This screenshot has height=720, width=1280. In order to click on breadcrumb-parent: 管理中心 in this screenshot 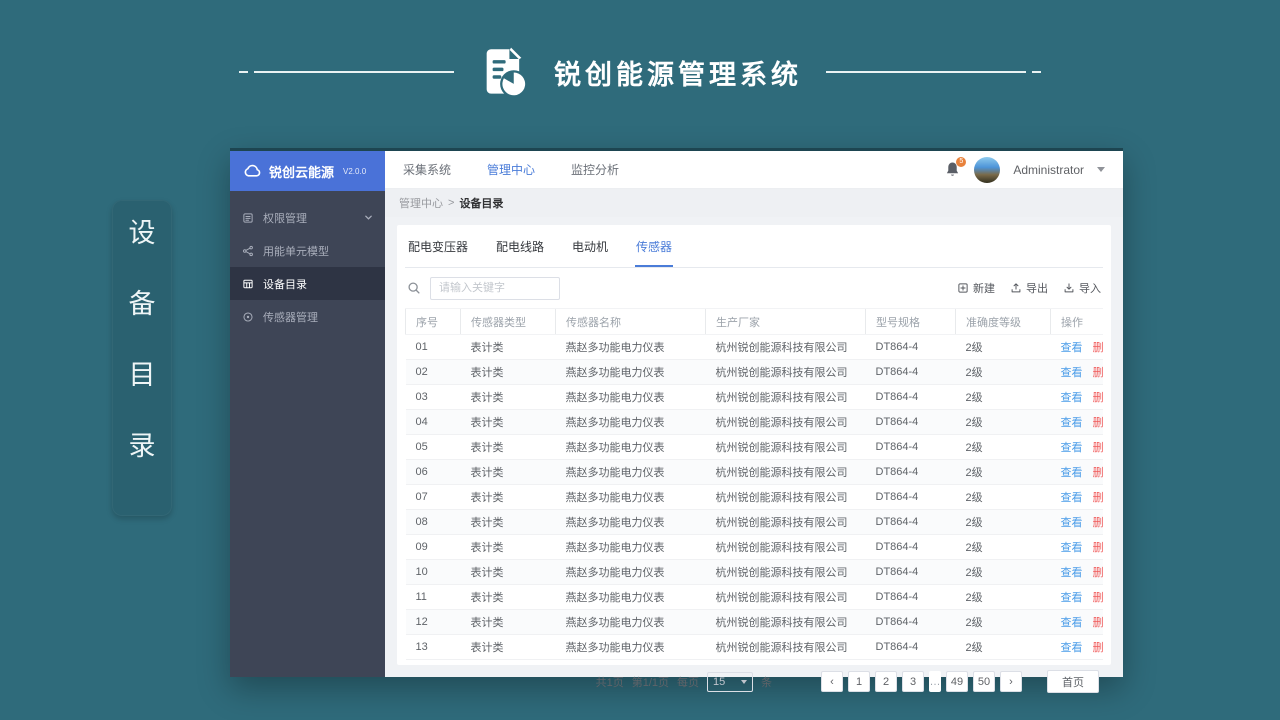, I will do `click(421, 203)`.